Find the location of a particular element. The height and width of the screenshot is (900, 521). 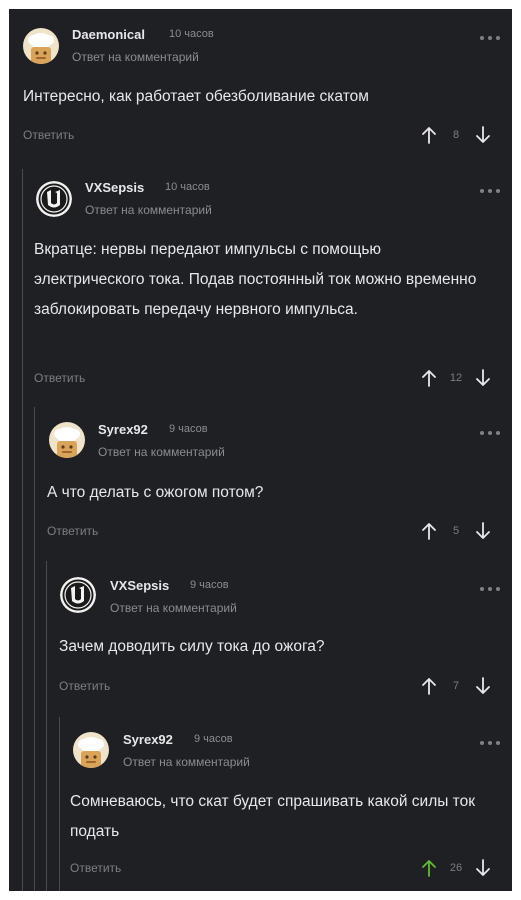

comment-text: А что делать с ожогом потом? is located at coordinates (155, 492).